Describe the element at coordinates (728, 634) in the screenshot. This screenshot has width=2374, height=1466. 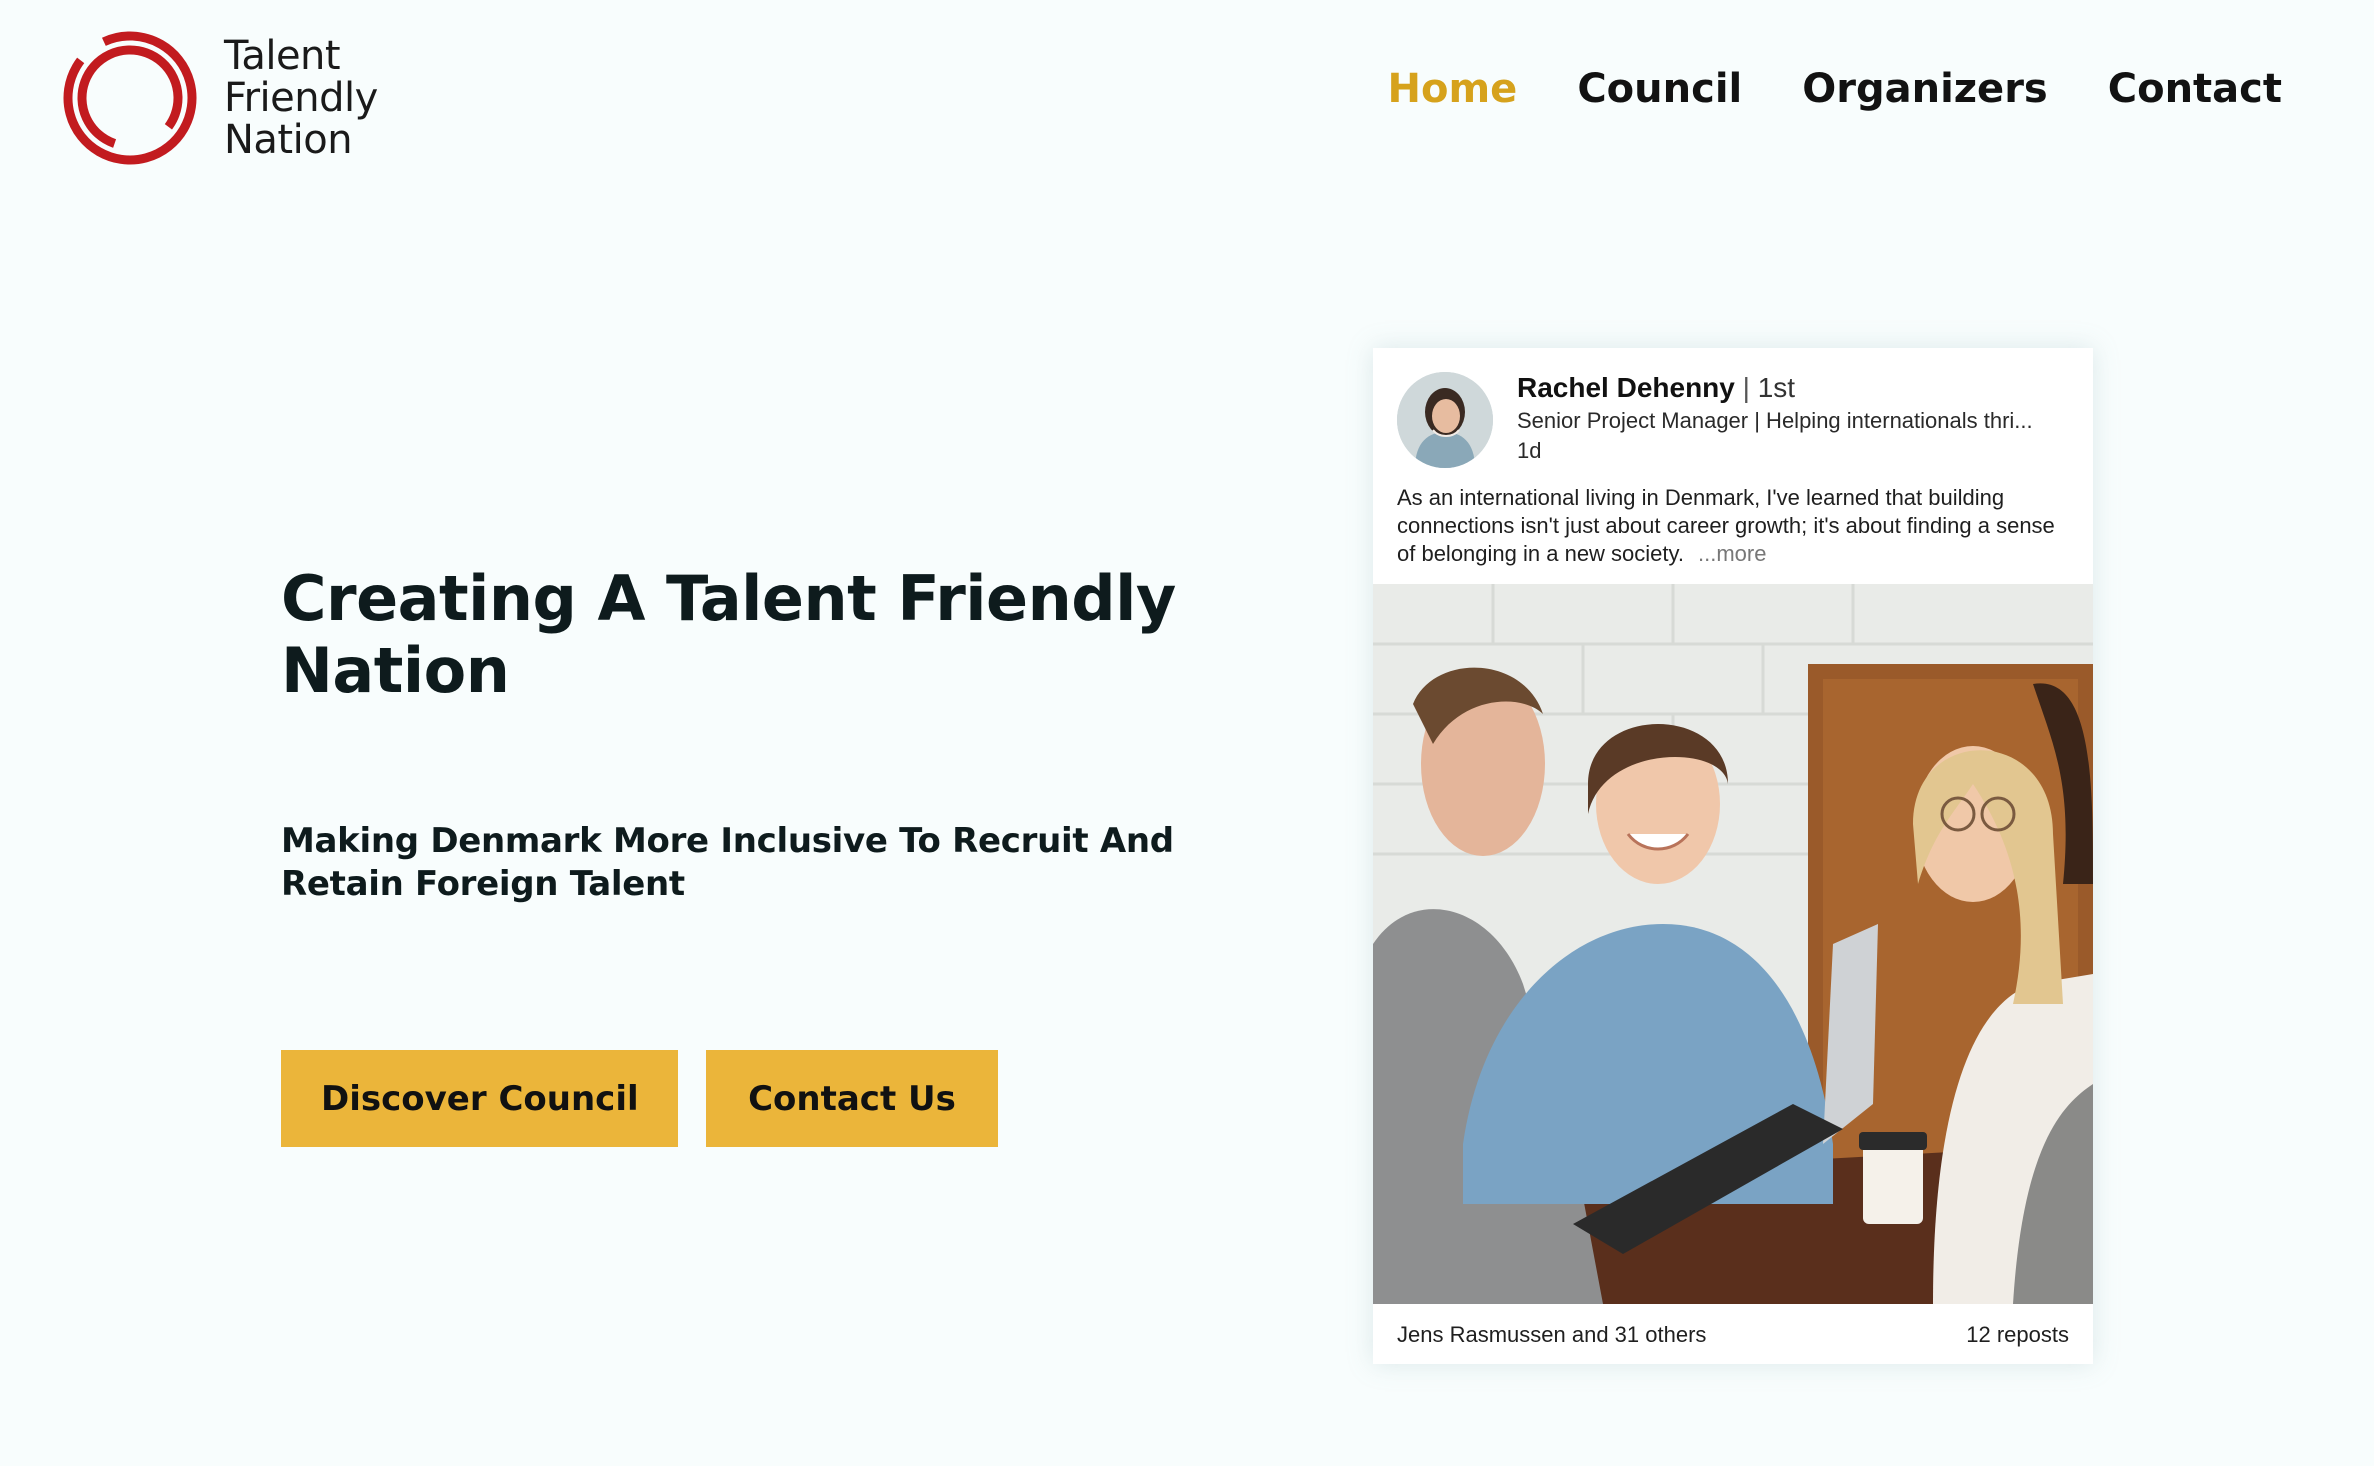
I see `hero-title: Creating A Talent Friendly Nation` at that location.